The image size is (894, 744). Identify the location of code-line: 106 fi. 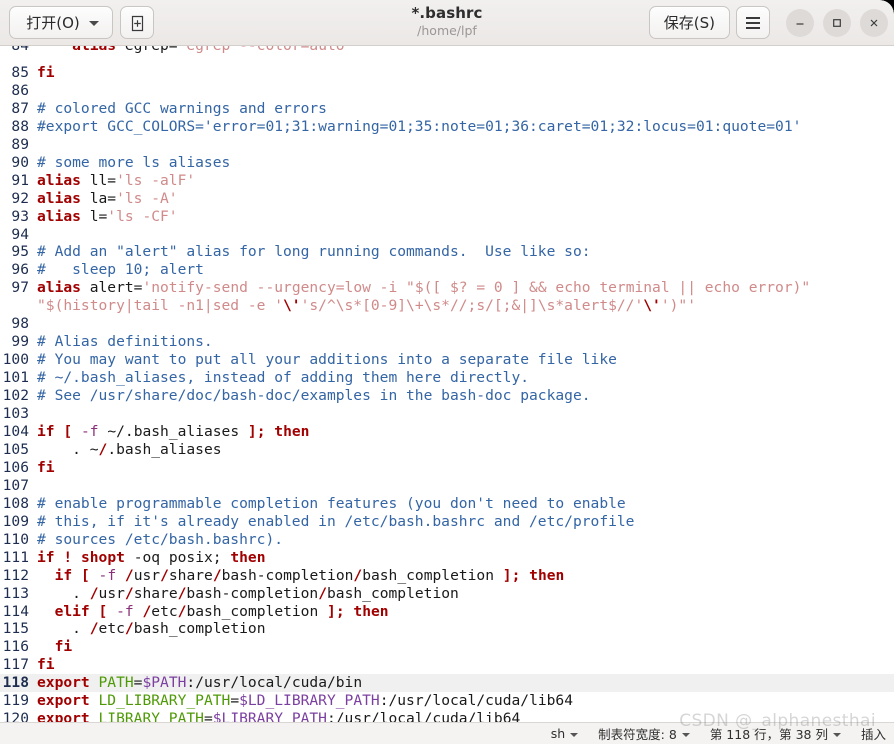
(447, 468).